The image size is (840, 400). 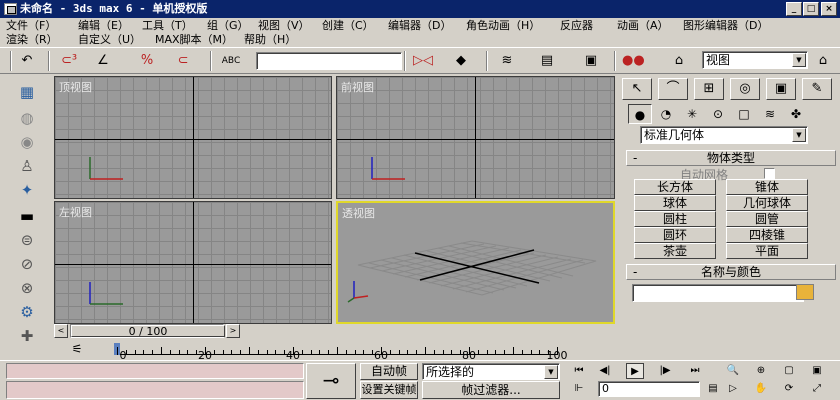 I want to click on time-slider-track: 0 / 100, so click(x=147, y=331).